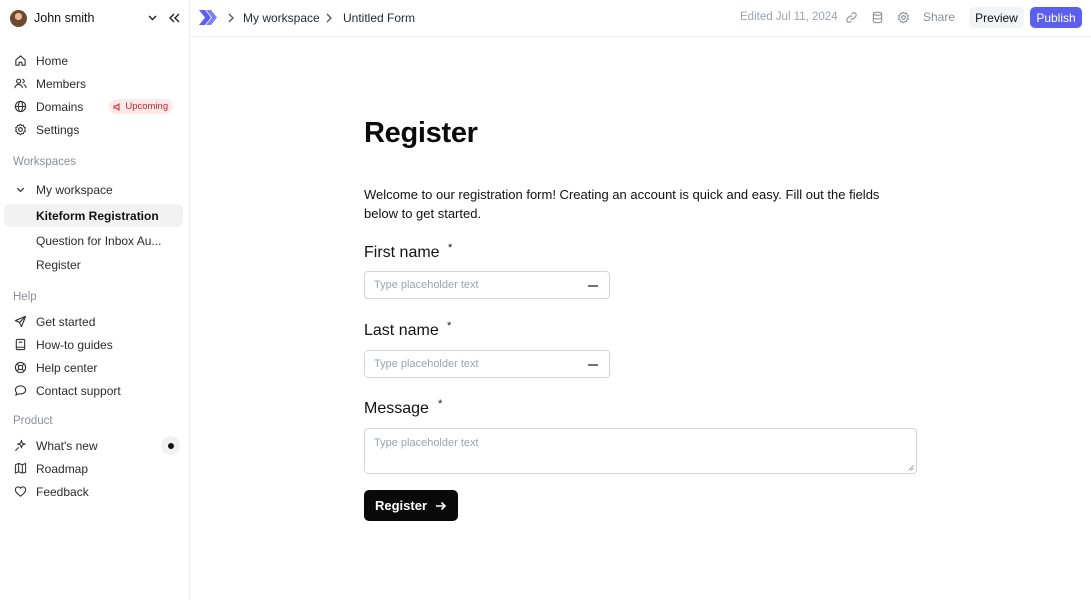 The height and width of the screenshot is (600, 1091). I want to click on sidebar-item-label: Home, so click(52, 60).